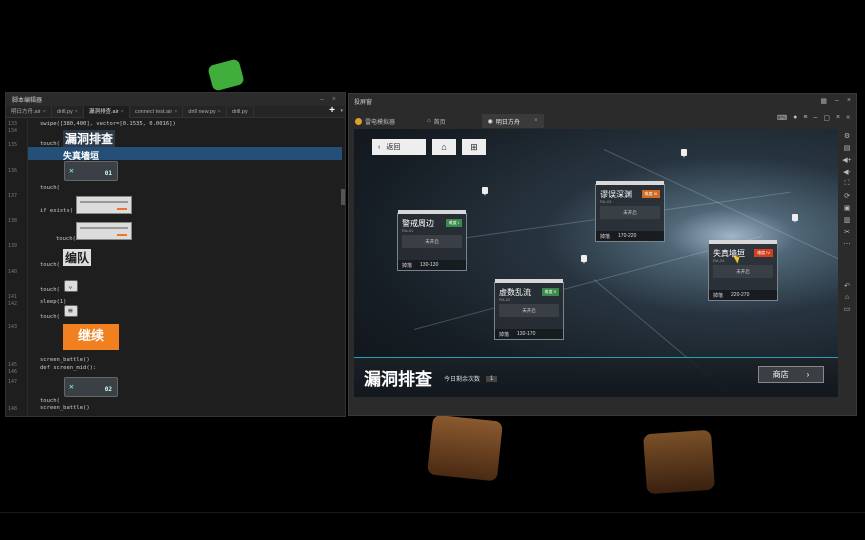  Describe the element at coordinates (526, 334) in the screenshot. I see `drop-range: 130-170` at that location.